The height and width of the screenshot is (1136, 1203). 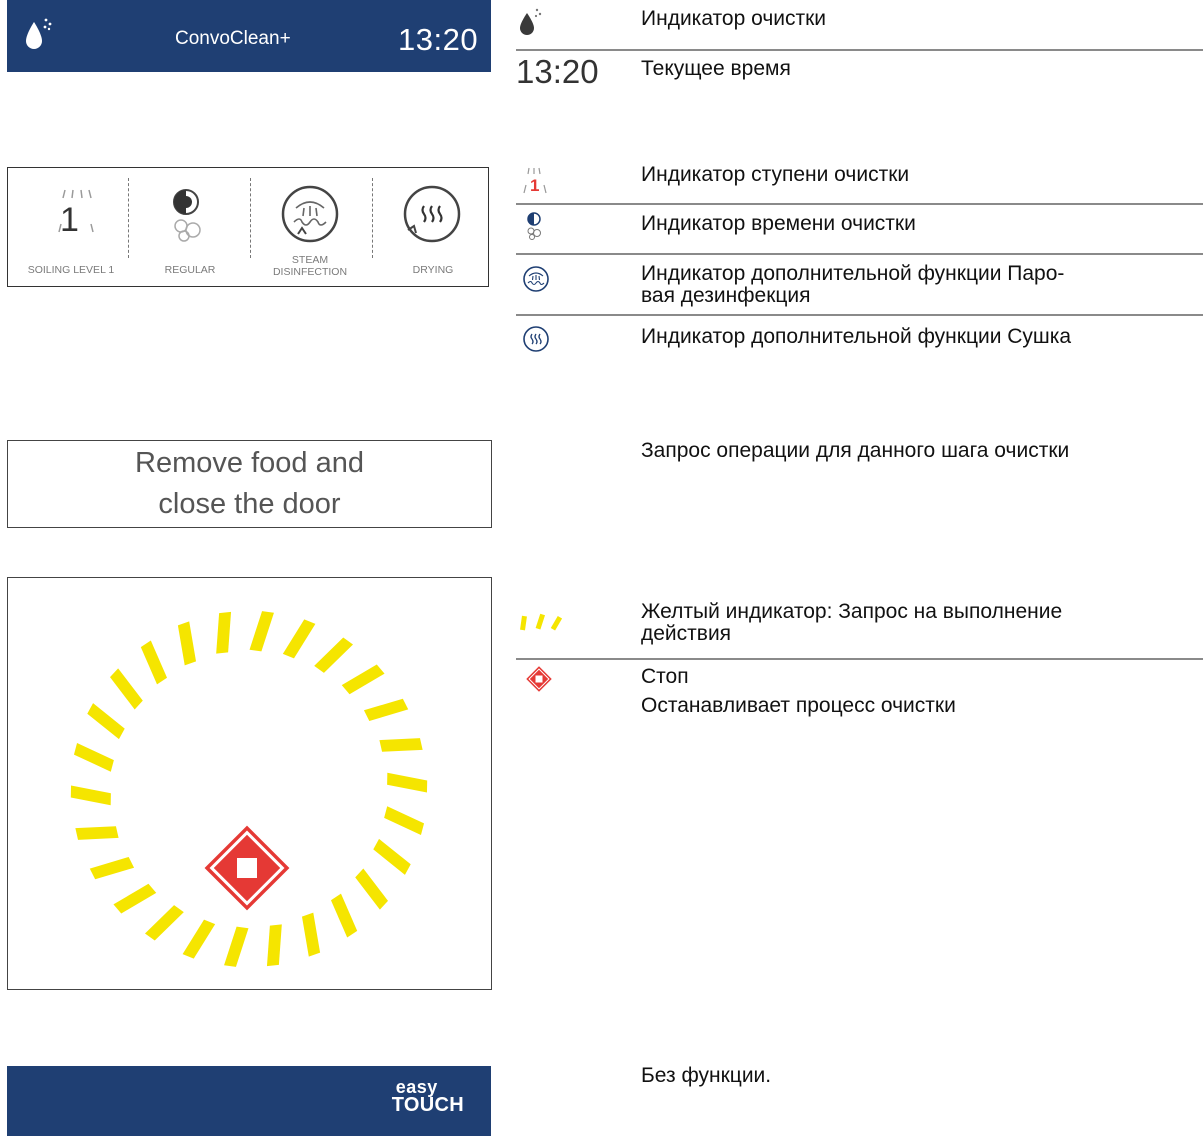 I want to click on legend-cleaning-level: Индикатор ступени очистки, so click(x=775, y=174).